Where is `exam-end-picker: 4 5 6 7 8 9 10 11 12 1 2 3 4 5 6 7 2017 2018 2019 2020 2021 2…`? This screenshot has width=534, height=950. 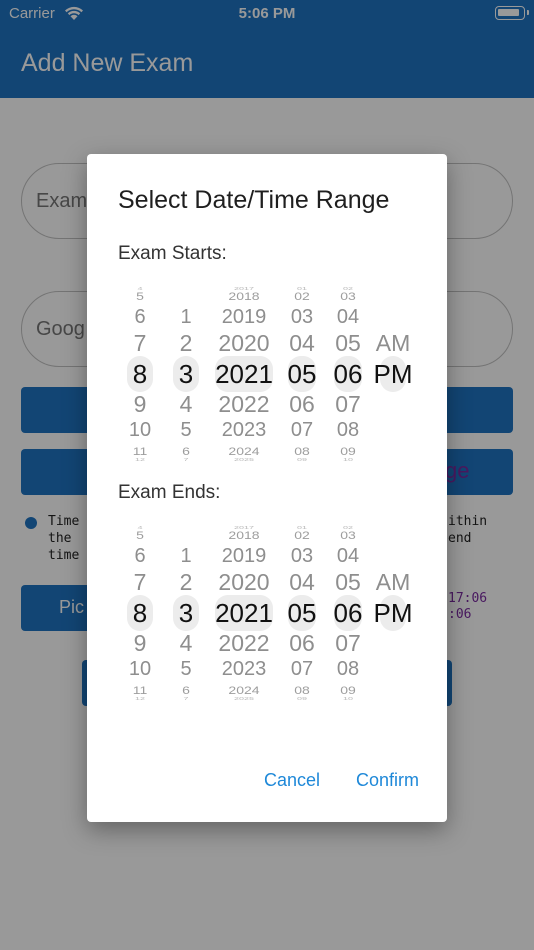 exam-end-picker: 4 5 6 7 8 9 10 11 12 1 2 3 4 5 6 7 2017 2018 2019 2020 2021 2… is located at coordinates (267, 613).